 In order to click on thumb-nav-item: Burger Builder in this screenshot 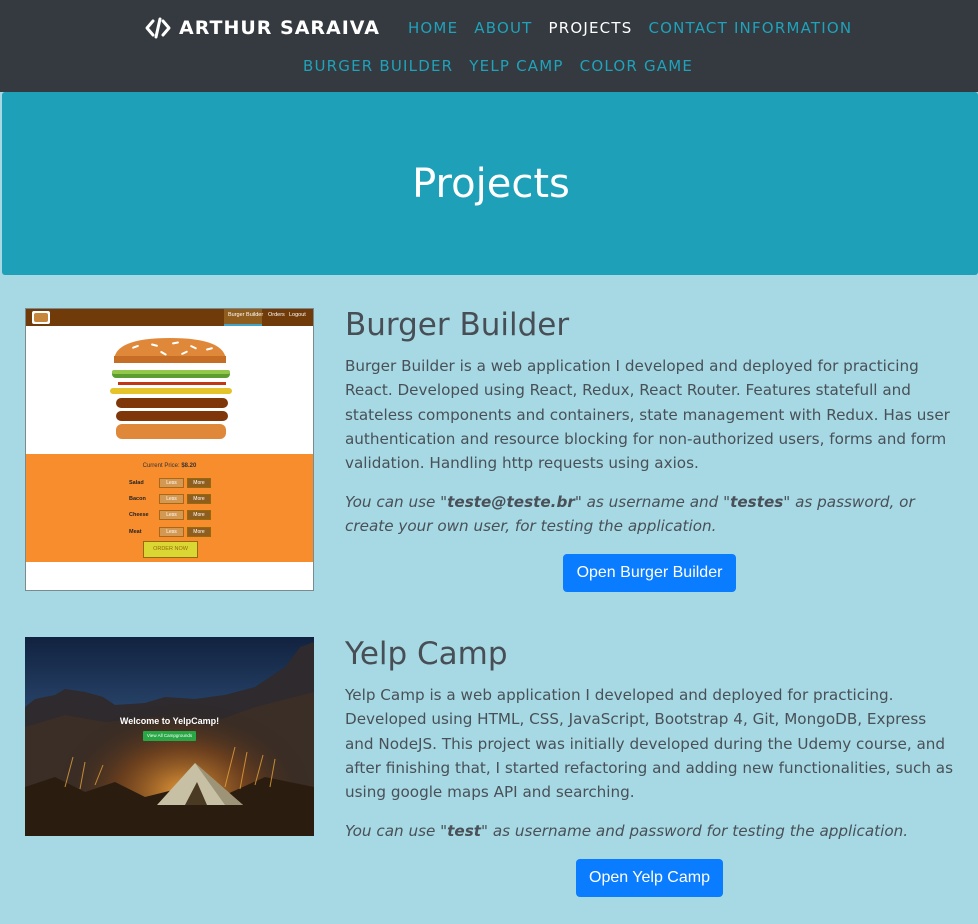, I will do `click(246, 315)`.